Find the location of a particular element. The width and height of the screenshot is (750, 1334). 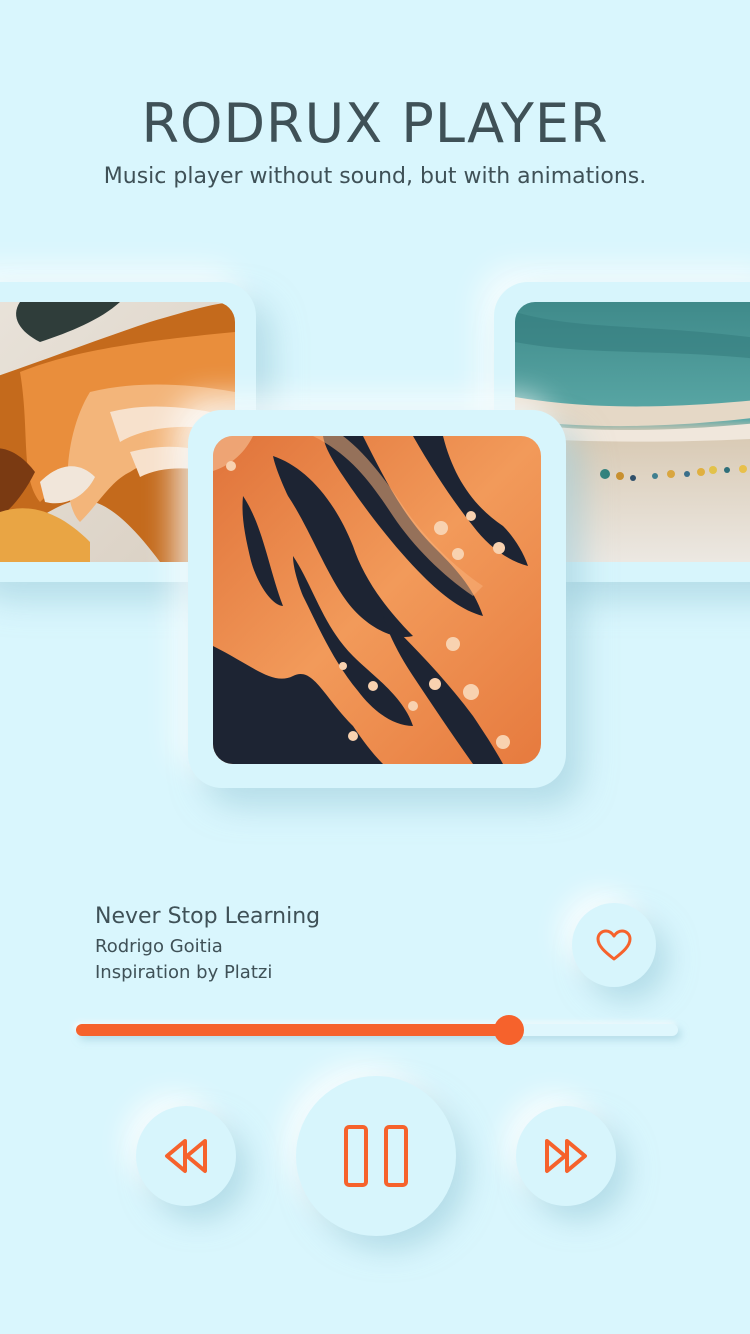

album-card-current is located at coordinates (377, 599).